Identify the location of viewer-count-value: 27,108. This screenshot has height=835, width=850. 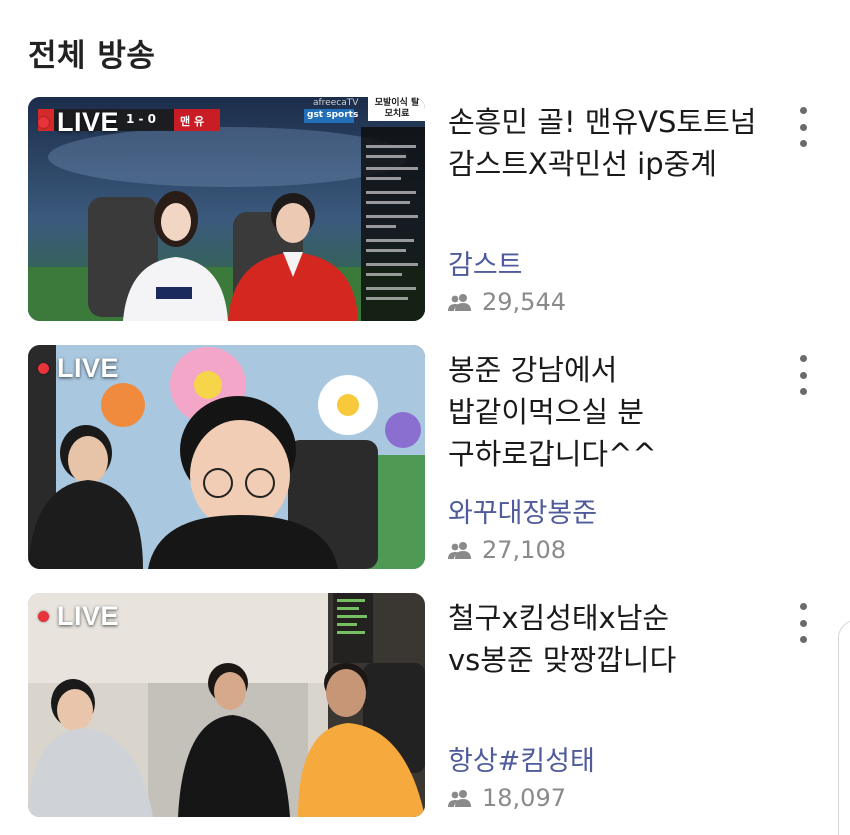
(524, 550).